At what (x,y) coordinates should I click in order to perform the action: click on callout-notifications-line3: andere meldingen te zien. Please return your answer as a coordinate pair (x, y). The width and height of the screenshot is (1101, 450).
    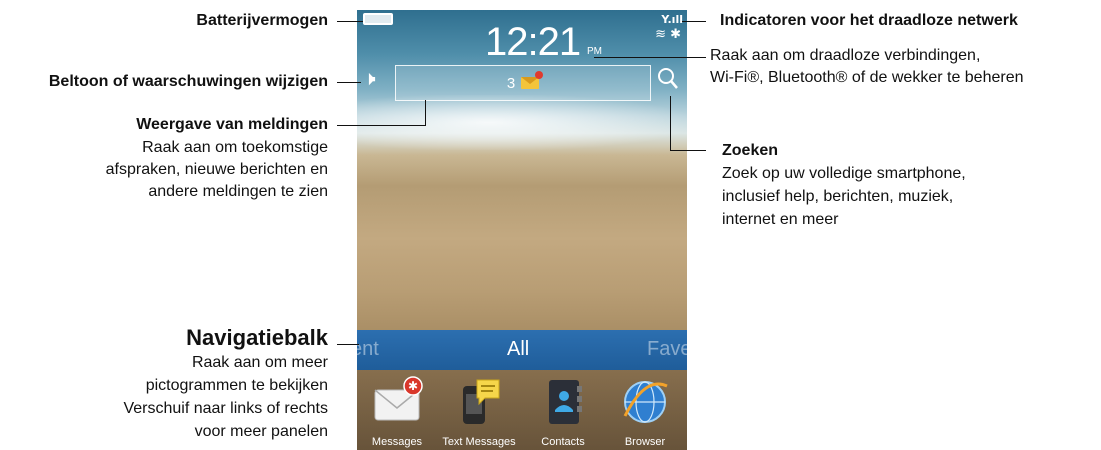
    Looking at the image, I should click on (238, 191).